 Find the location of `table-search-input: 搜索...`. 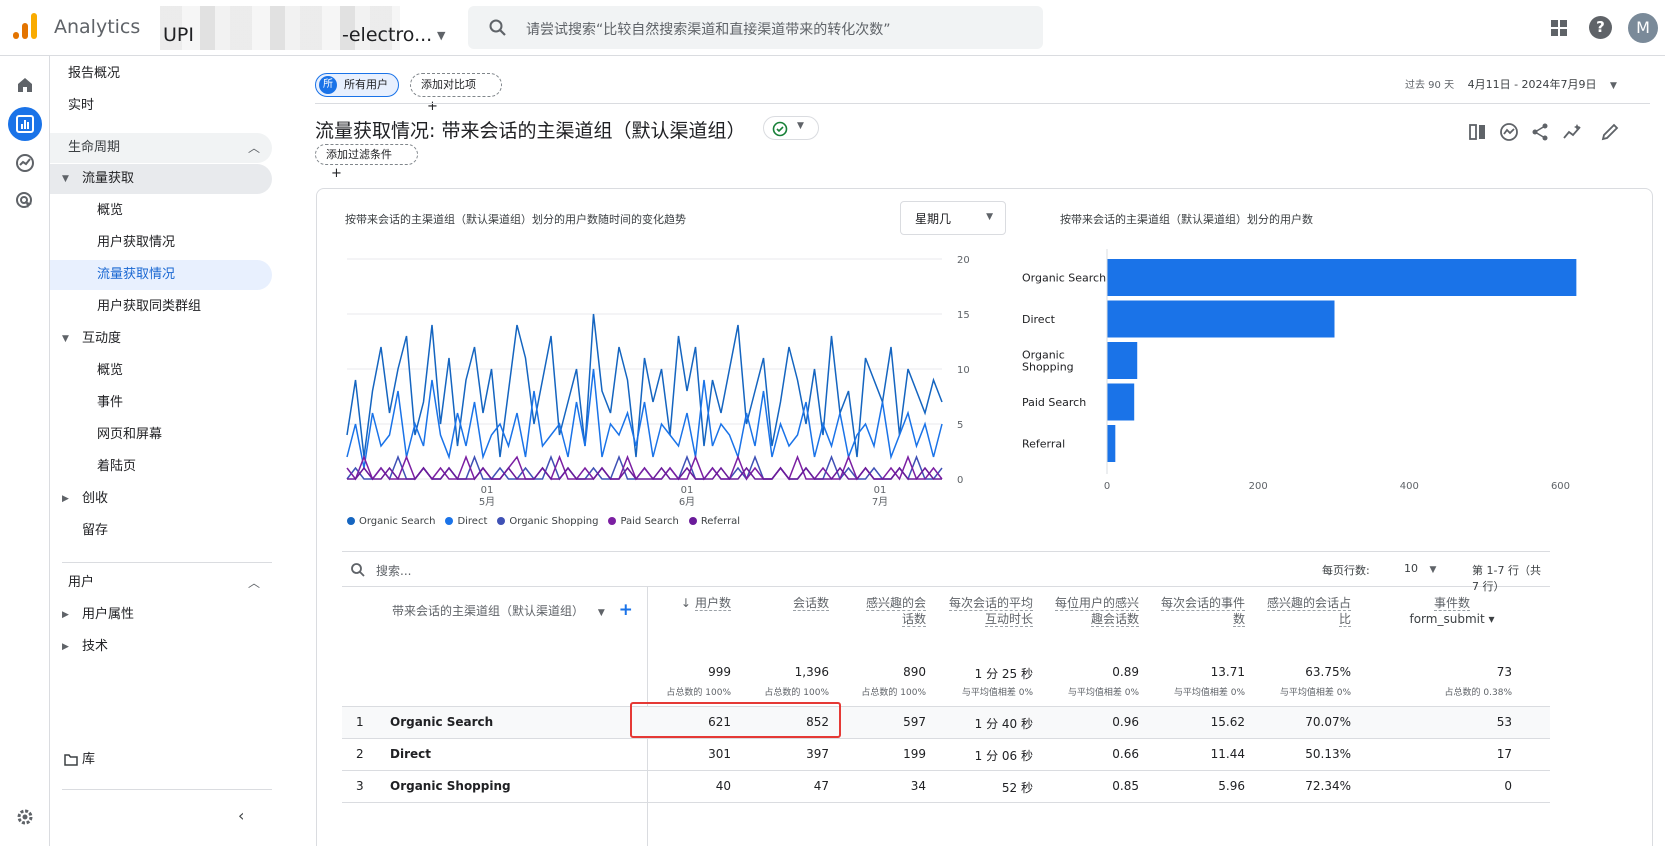

table-search-input: 搜索... is located at coordinates (393, 570).